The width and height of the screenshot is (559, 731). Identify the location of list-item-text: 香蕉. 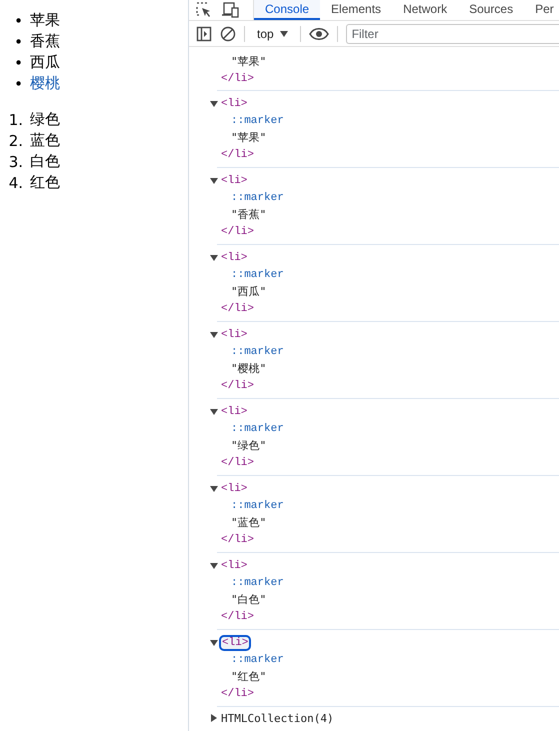
(45, 41).